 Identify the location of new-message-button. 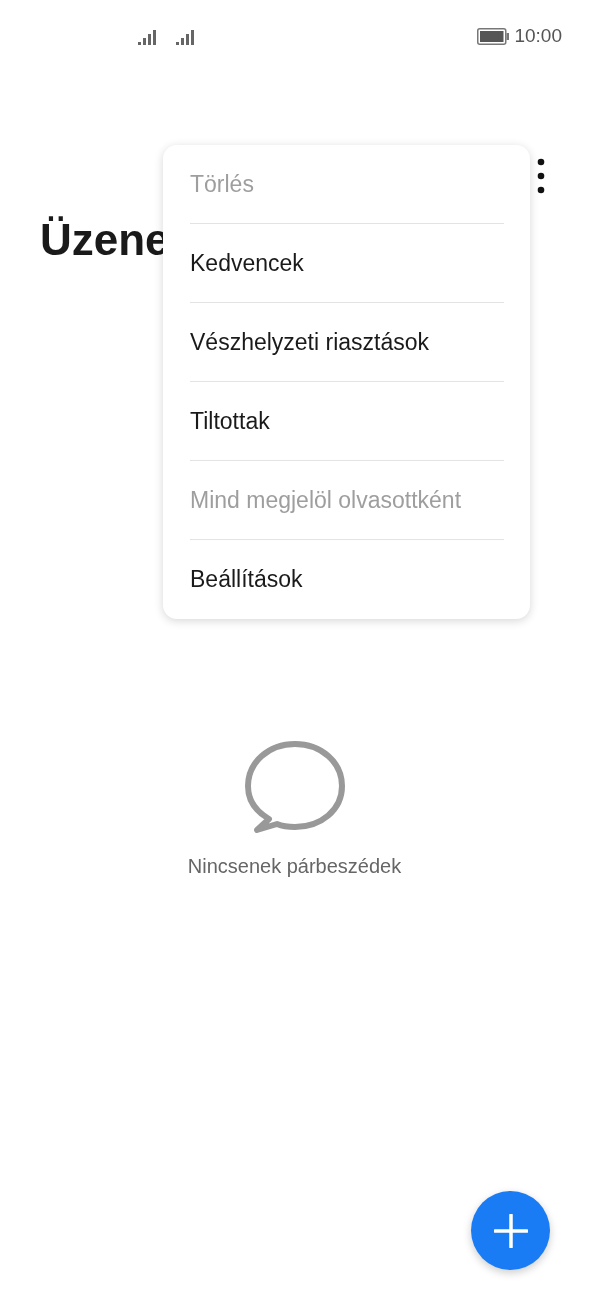
(510, 1230).